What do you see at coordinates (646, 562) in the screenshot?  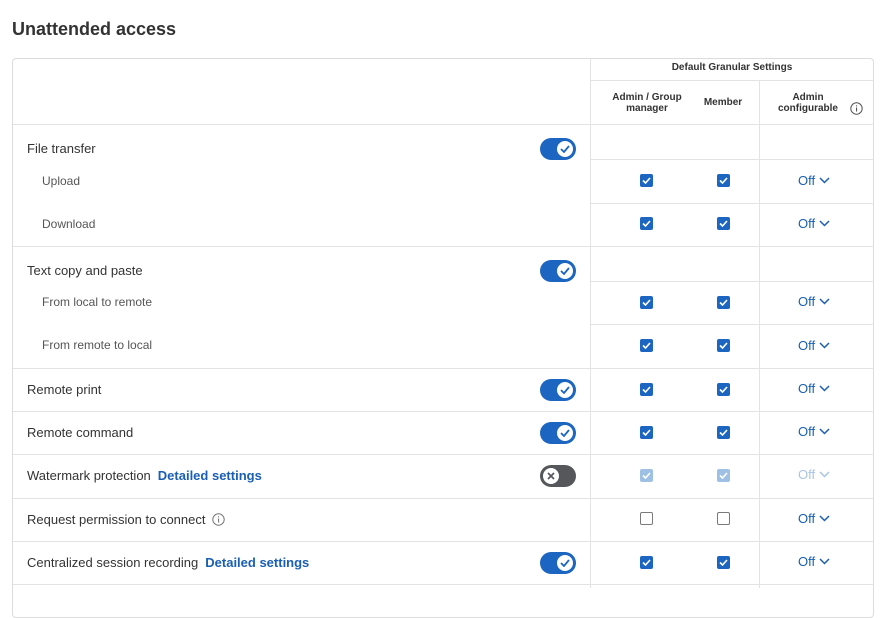 I see `session-recording-admin-checkbox` at bounding box center [646, 562].